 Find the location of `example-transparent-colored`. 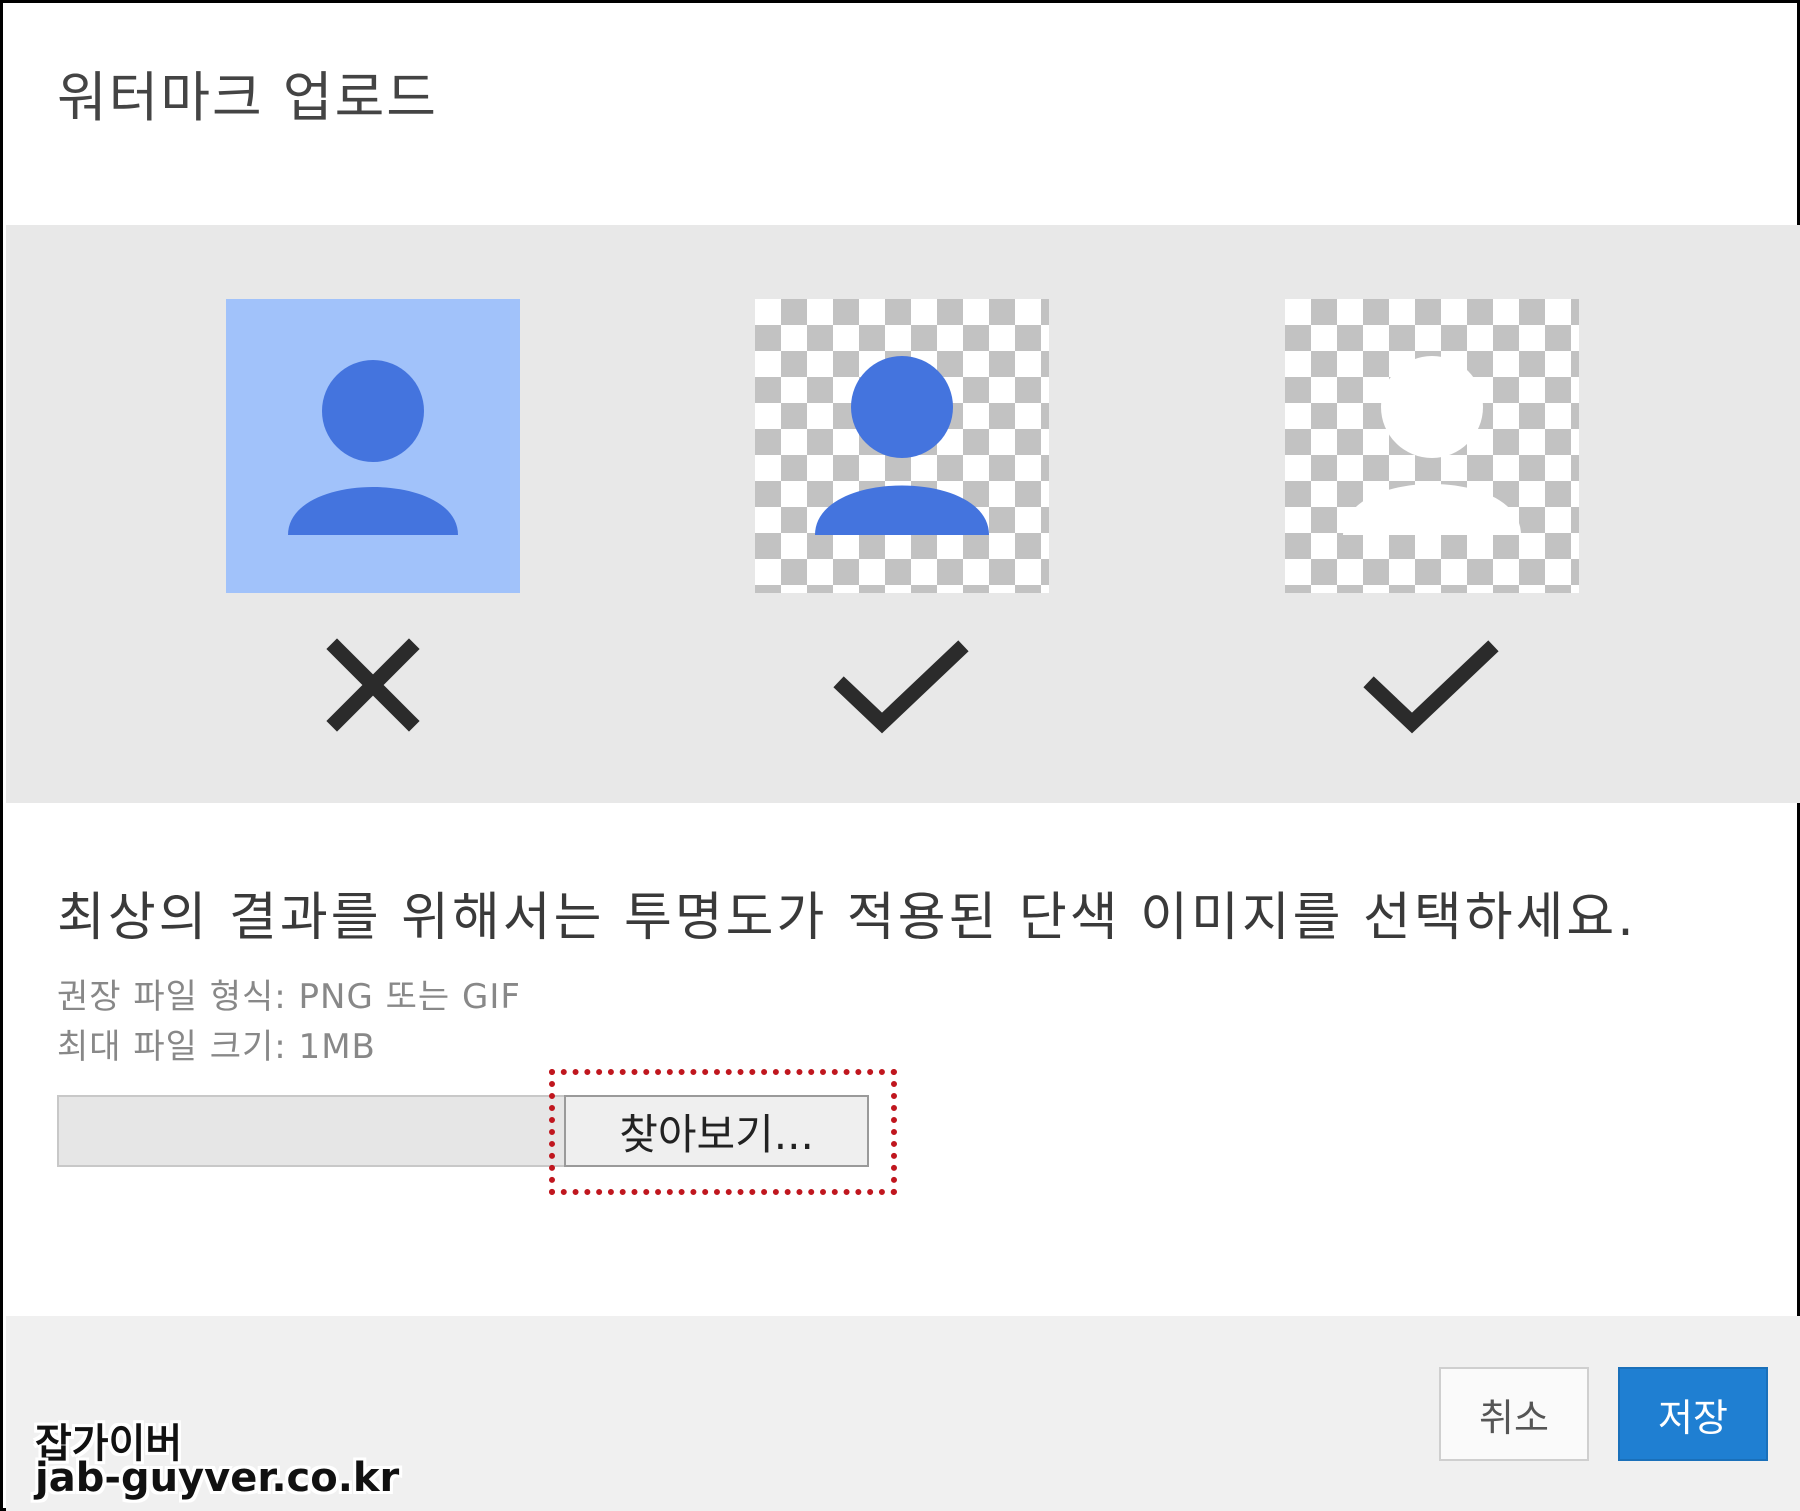

example-transparent-colored is located at coordinates (902, 446).